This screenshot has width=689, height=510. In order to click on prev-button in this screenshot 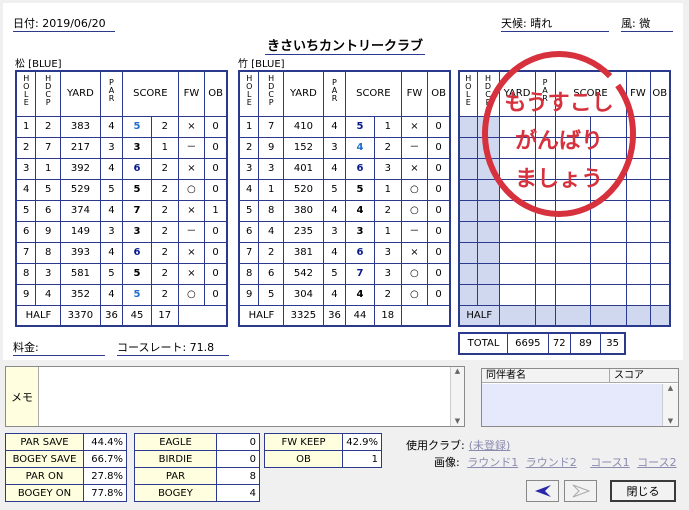, I will do `click(542, 491)`.